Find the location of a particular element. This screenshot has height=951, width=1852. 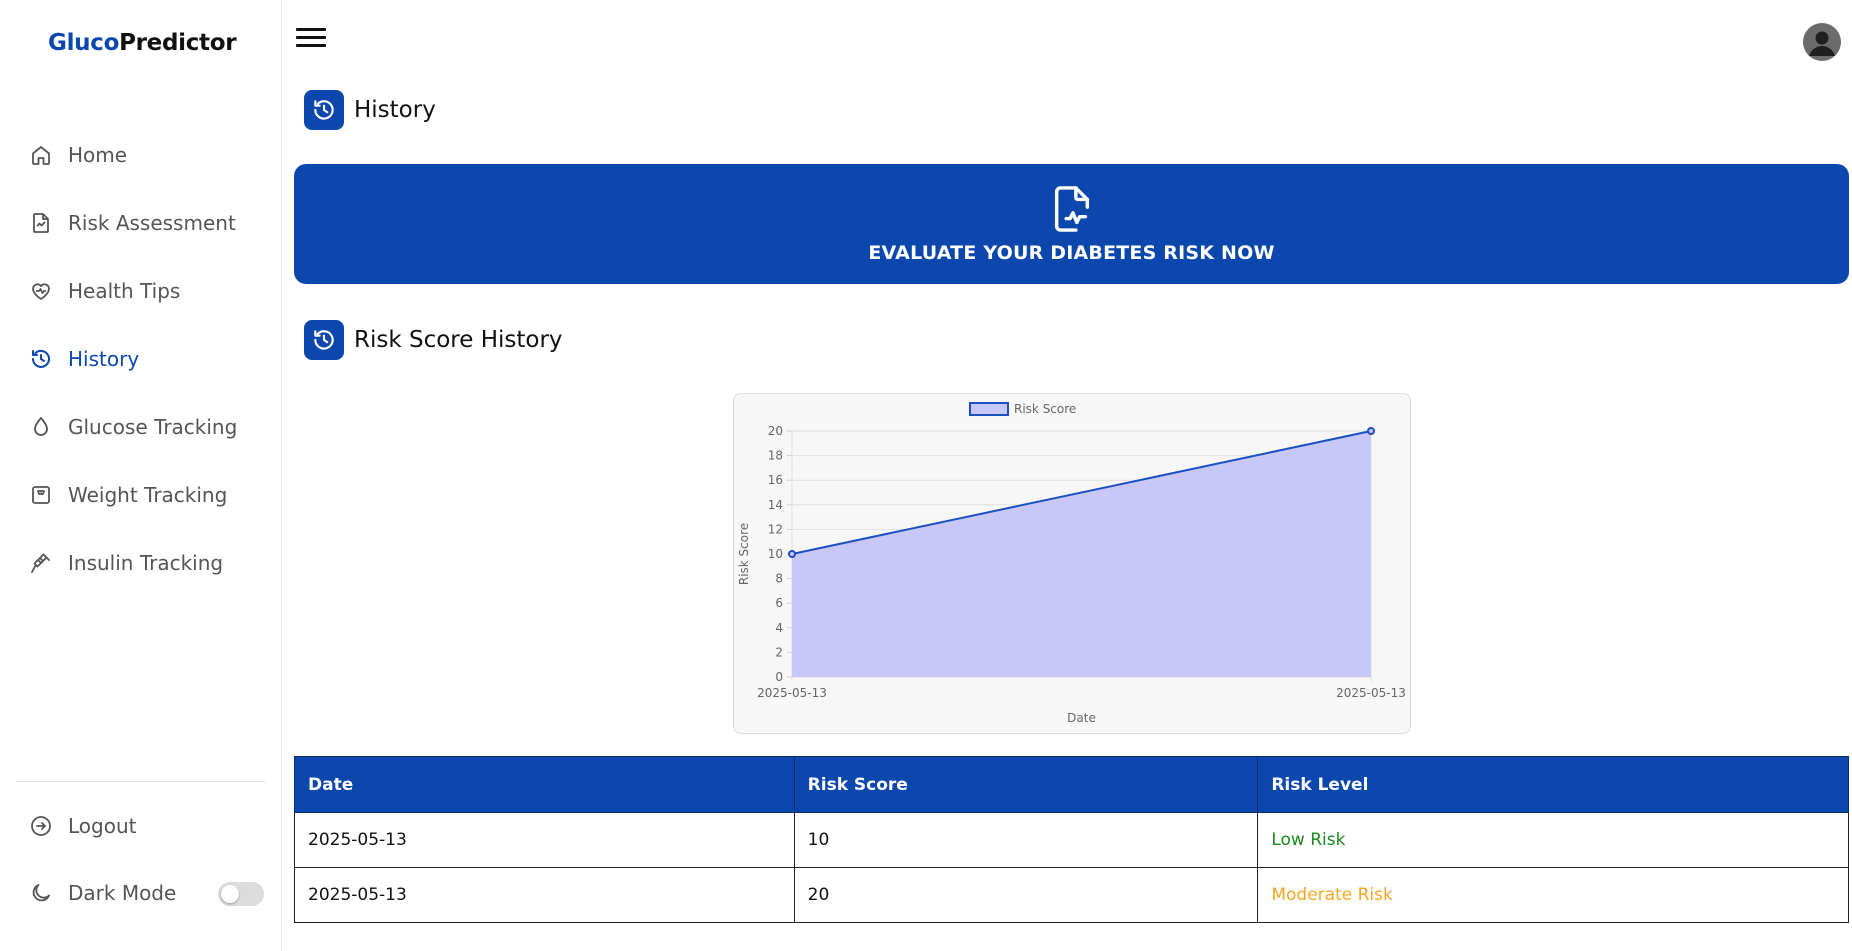

scale-icon is located at coordinates (41, 495).